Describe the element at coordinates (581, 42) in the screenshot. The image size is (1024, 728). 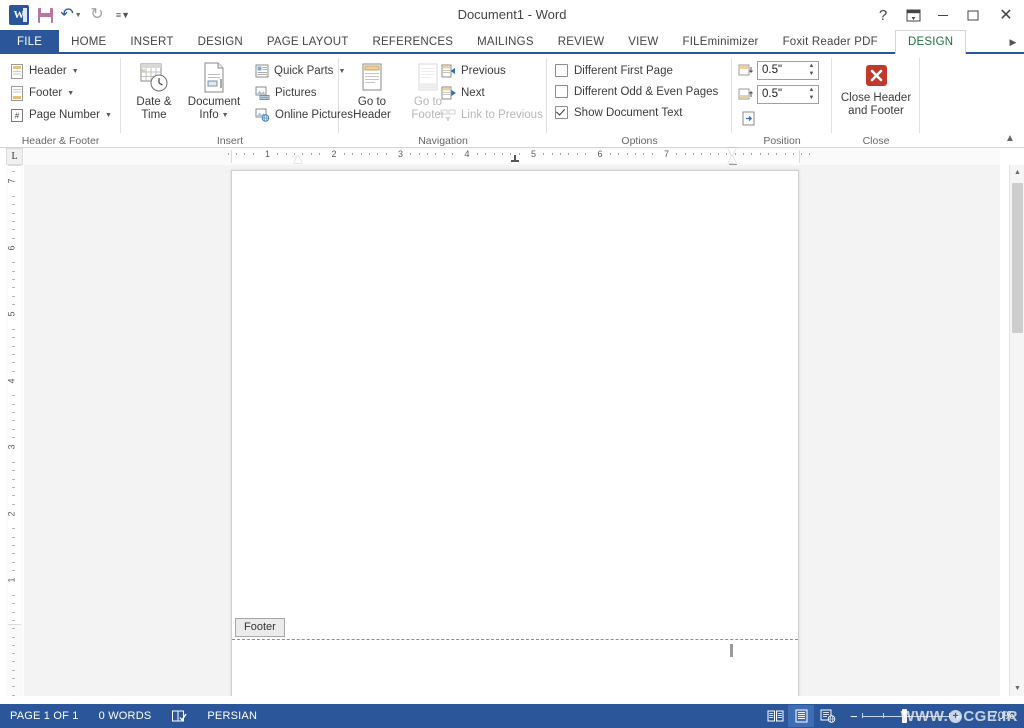
I see `tab-review: REVIEW` at that location.